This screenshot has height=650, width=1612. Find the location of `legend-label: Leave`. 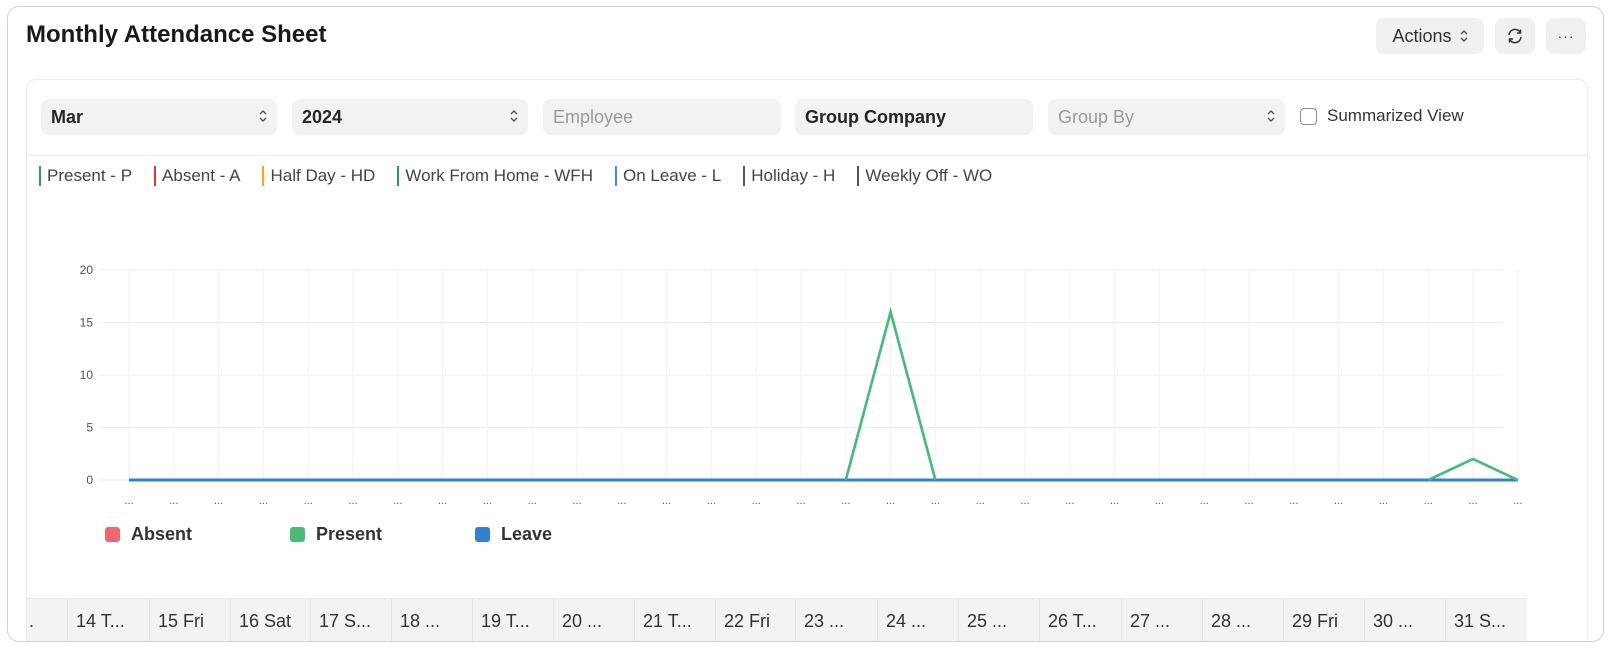

legend-label: Leave is located at coordinates (527, 534).